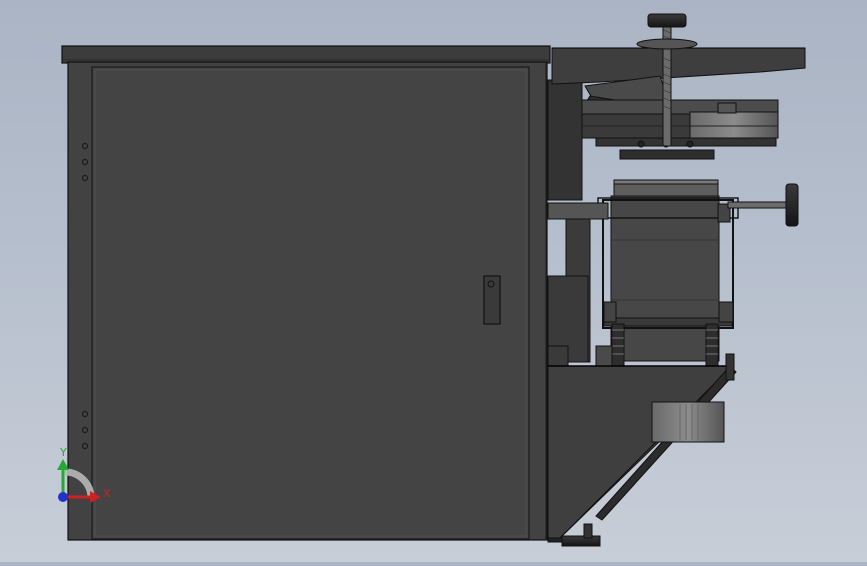 The height and width of the screenshot is (566, 867). What do you see at coordinates (63, 497) in the screenshot?
I see `z-axis-dot` at bounding box center [63, 497].